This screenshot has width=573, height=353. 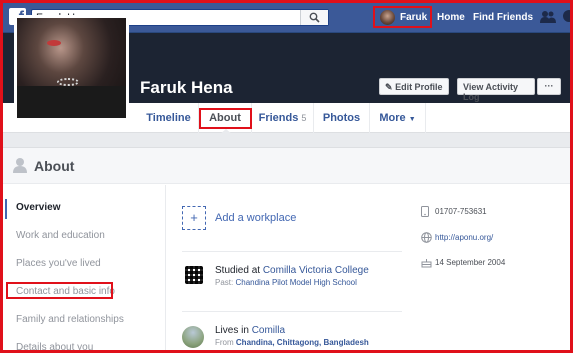 I want to click on friends-count: 5, so click(x=304, y=118).